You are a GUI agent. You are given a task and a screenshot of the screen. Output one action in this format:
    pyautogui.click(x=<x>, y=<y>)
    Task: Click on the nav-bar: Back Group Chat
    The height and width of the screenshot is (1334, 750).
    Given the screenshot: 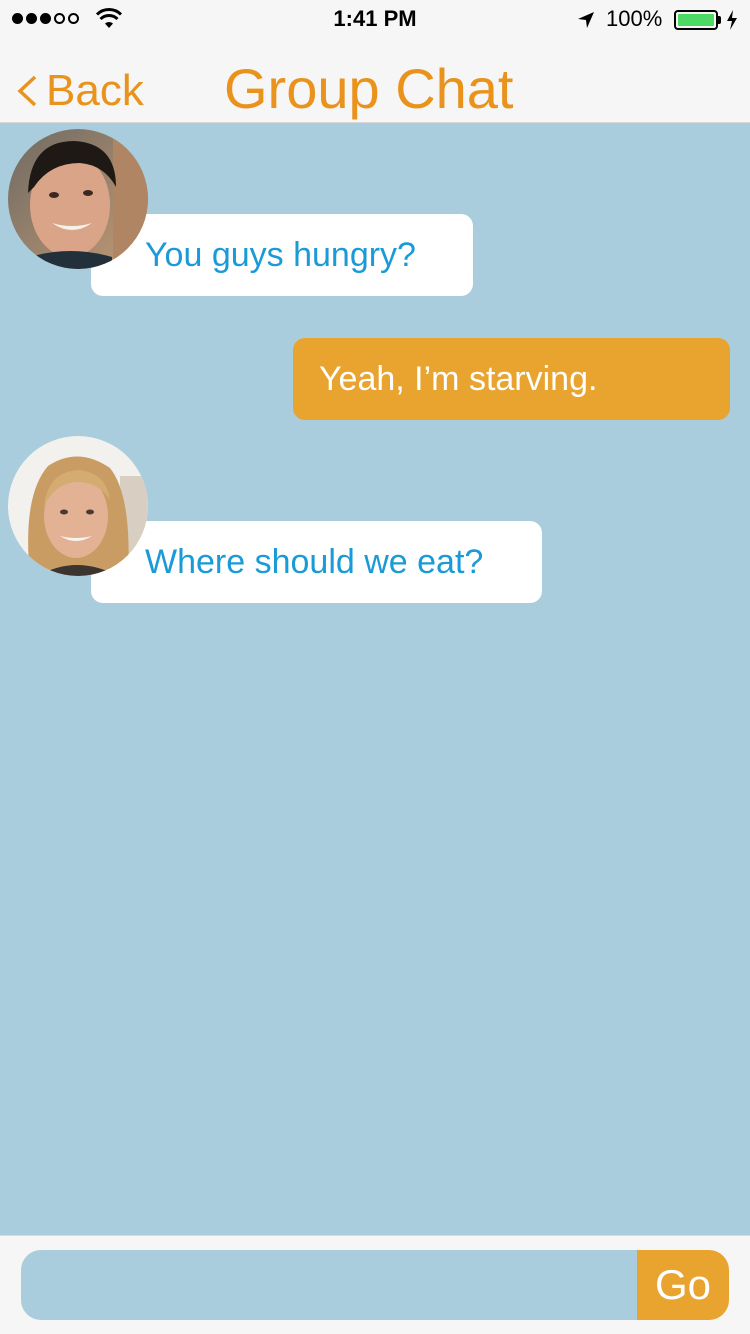 What is the action you would take?
    pyautogui.click(x=375, y=81)
    